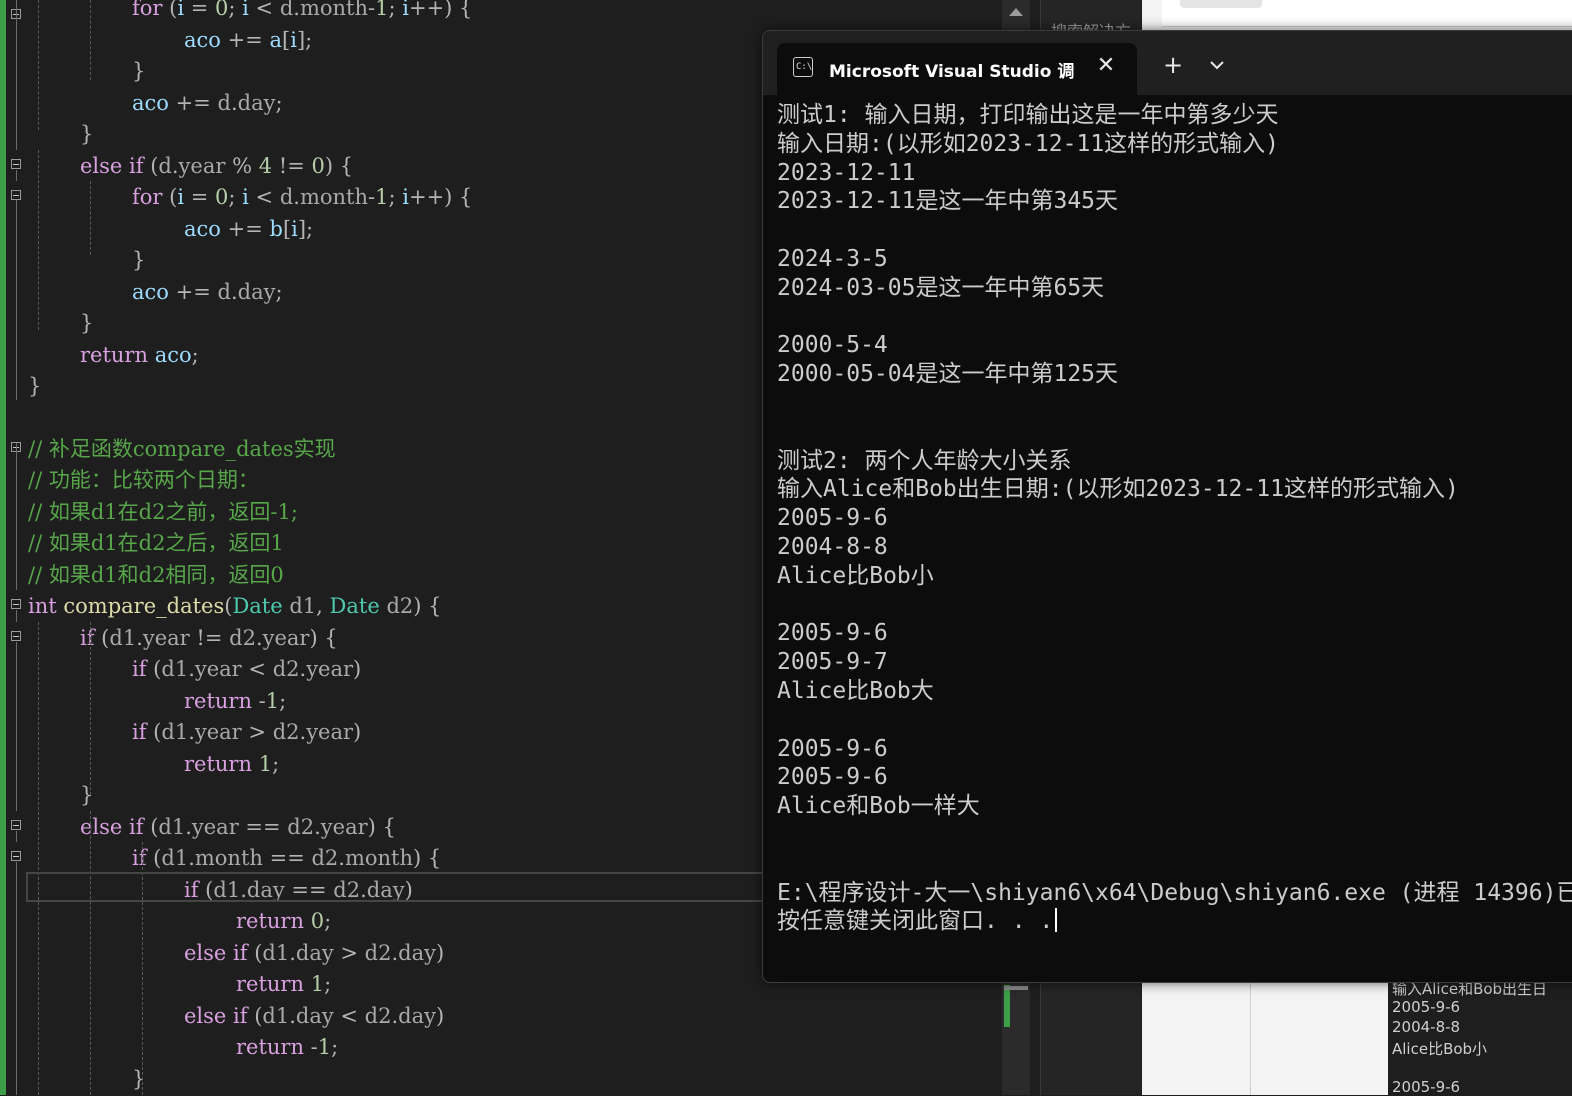 This screenshot has height=1096, width=1572. I want to click on code-token: month, so click(334, 10).